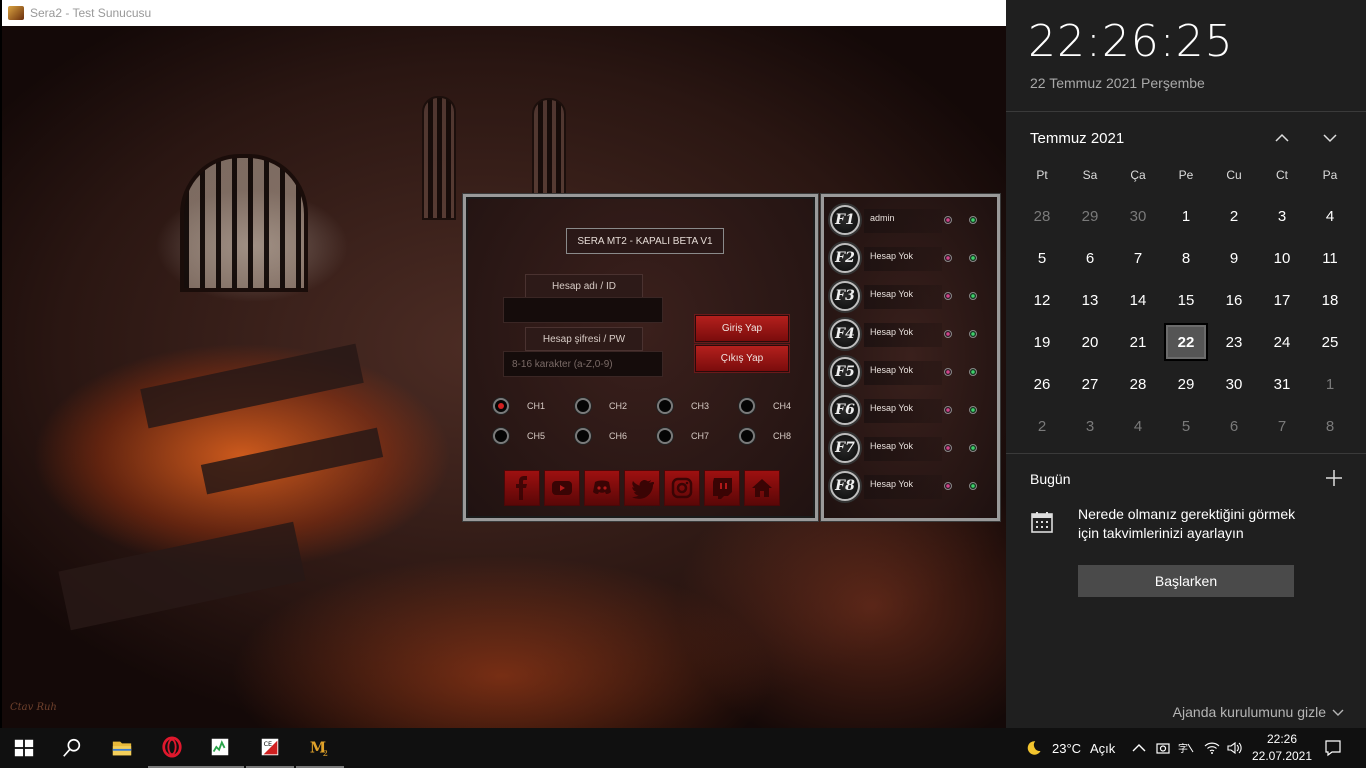 This screenshot has width=1366, height=768. Describe the element at coordinates (742, 358) in the screenshot. I see `exit-button: Çıkış Yap` at that location.